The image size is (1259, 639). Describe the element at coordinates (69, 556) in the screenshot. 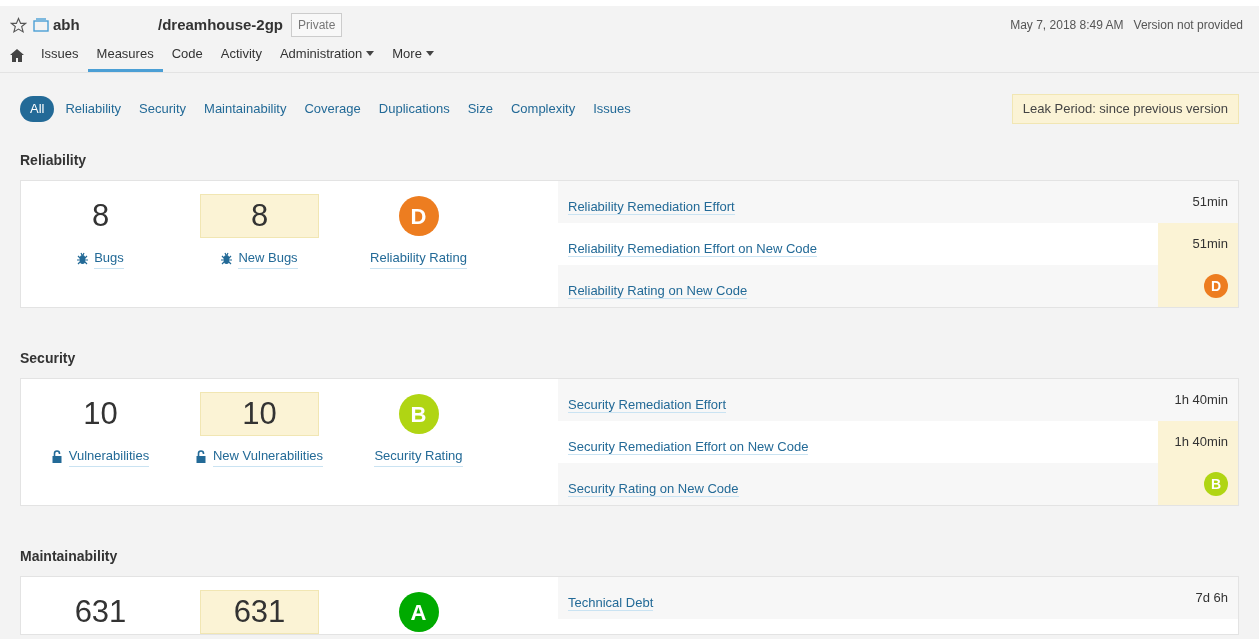

I see `section-heading: Maintainability` at that location.